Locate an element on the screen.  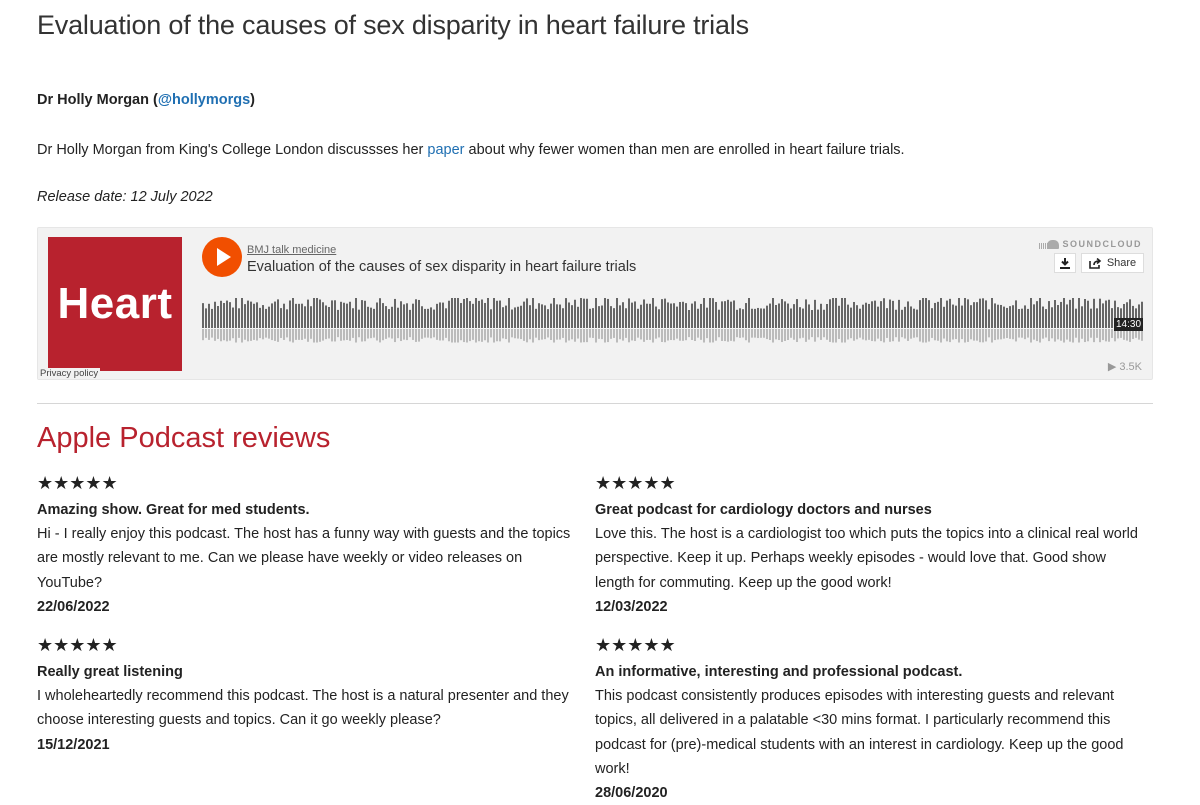
author-handle-link: @hollymorgs is located at coordinates (204, 100).